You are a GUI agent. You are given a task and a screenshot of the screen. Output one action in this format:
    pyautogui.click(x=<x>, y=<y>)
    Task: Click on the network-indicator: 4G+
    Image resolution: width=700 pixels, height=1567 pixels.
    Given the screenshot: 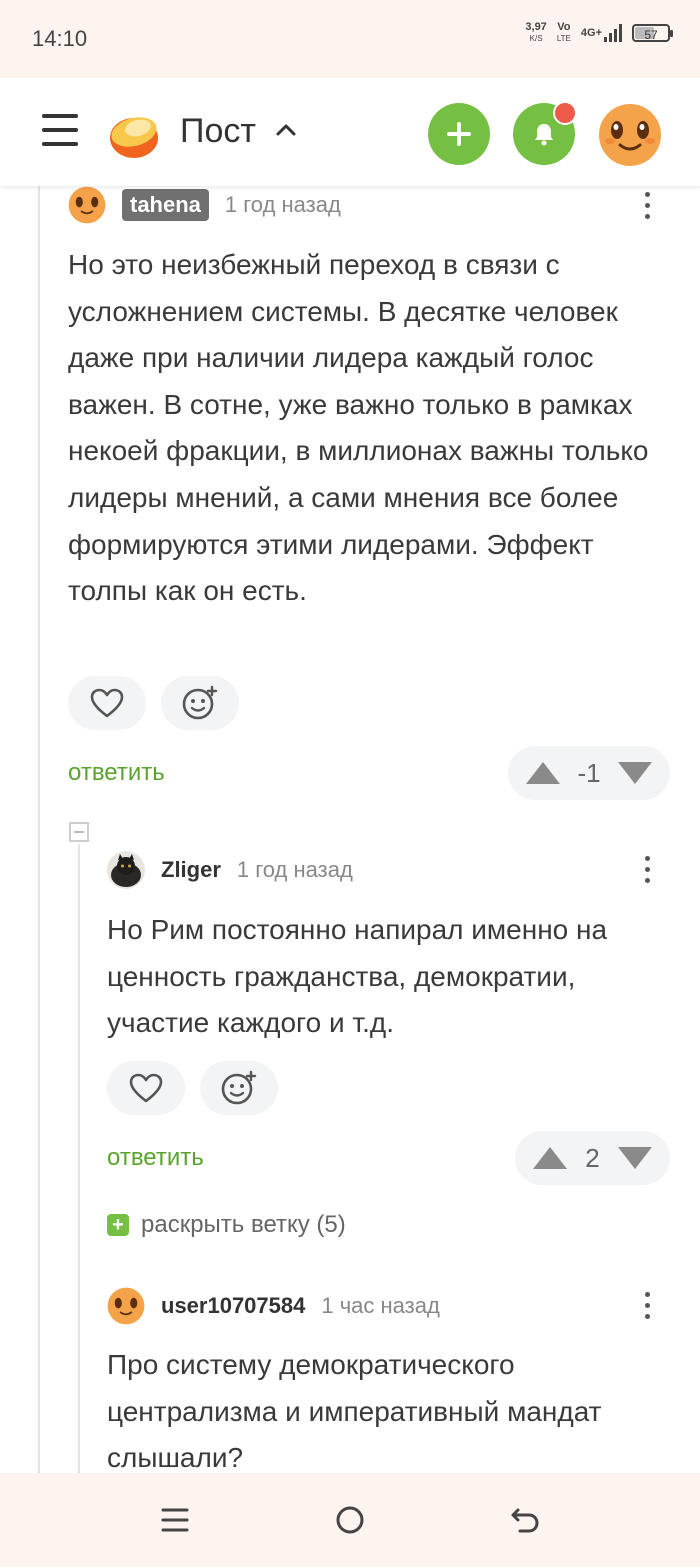 What is the action you would take?
    pyautogui.click(x=601, y=33)
    